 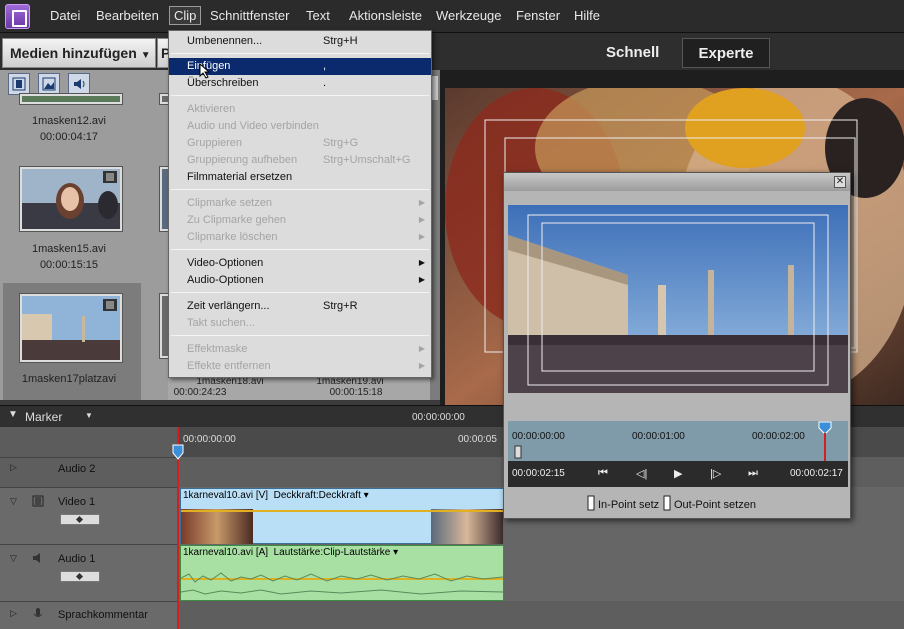 What do you see at coordinates (667, 503) in the screenshot?
I see `out-point-icon` at bounding box center [667, 503].